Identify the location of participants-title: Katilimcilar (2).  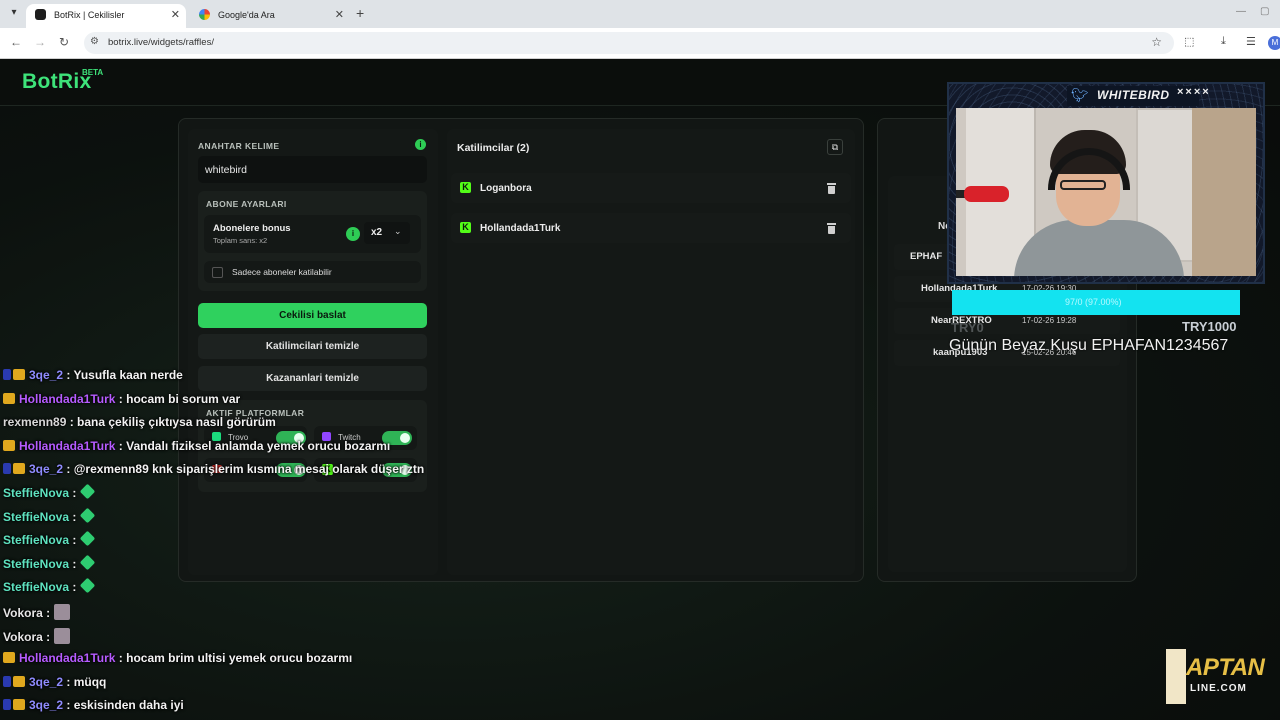
(493, 148).